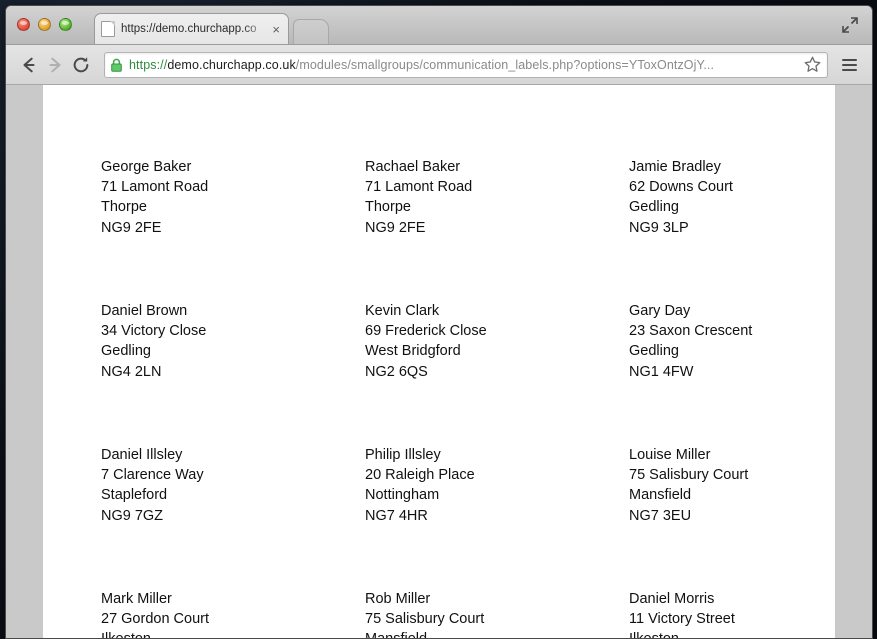 The height and width of the screenshot is (639, 877). What do you see at coordinates (276, 29) in the screenshot?
I see `close-icon: ×` at bounding box center [276, 29].